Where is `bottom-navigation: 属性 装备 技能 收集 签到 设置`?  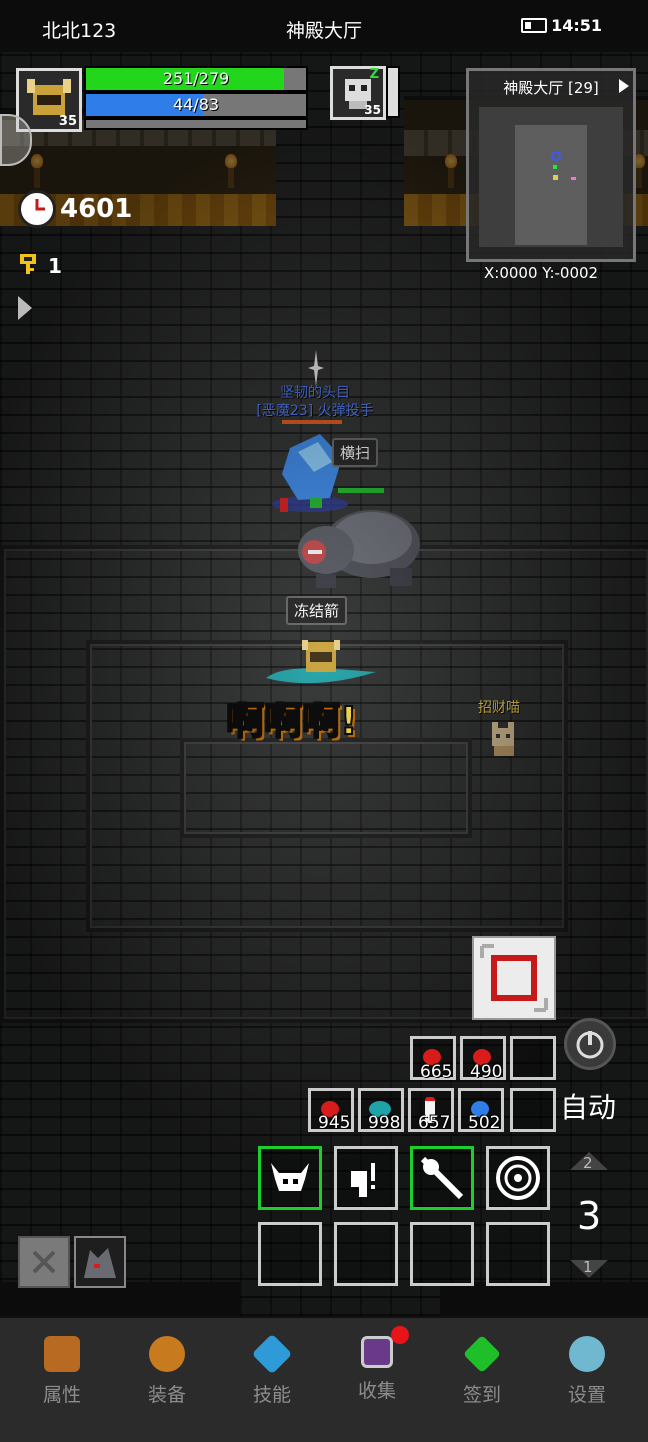
bottom-navigation: 属性 装备 技能 收集 签到 设置 is located at coordinates (324, 1379).